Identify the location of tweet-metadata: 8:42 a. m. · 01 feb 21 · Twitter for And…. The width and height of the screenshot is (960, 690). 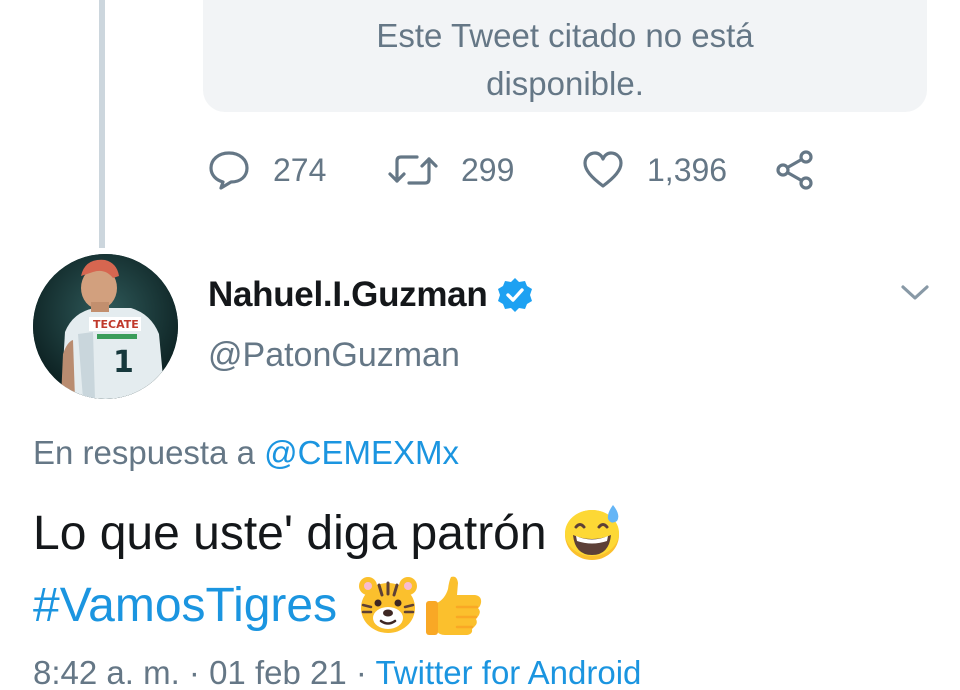
(337, 672).